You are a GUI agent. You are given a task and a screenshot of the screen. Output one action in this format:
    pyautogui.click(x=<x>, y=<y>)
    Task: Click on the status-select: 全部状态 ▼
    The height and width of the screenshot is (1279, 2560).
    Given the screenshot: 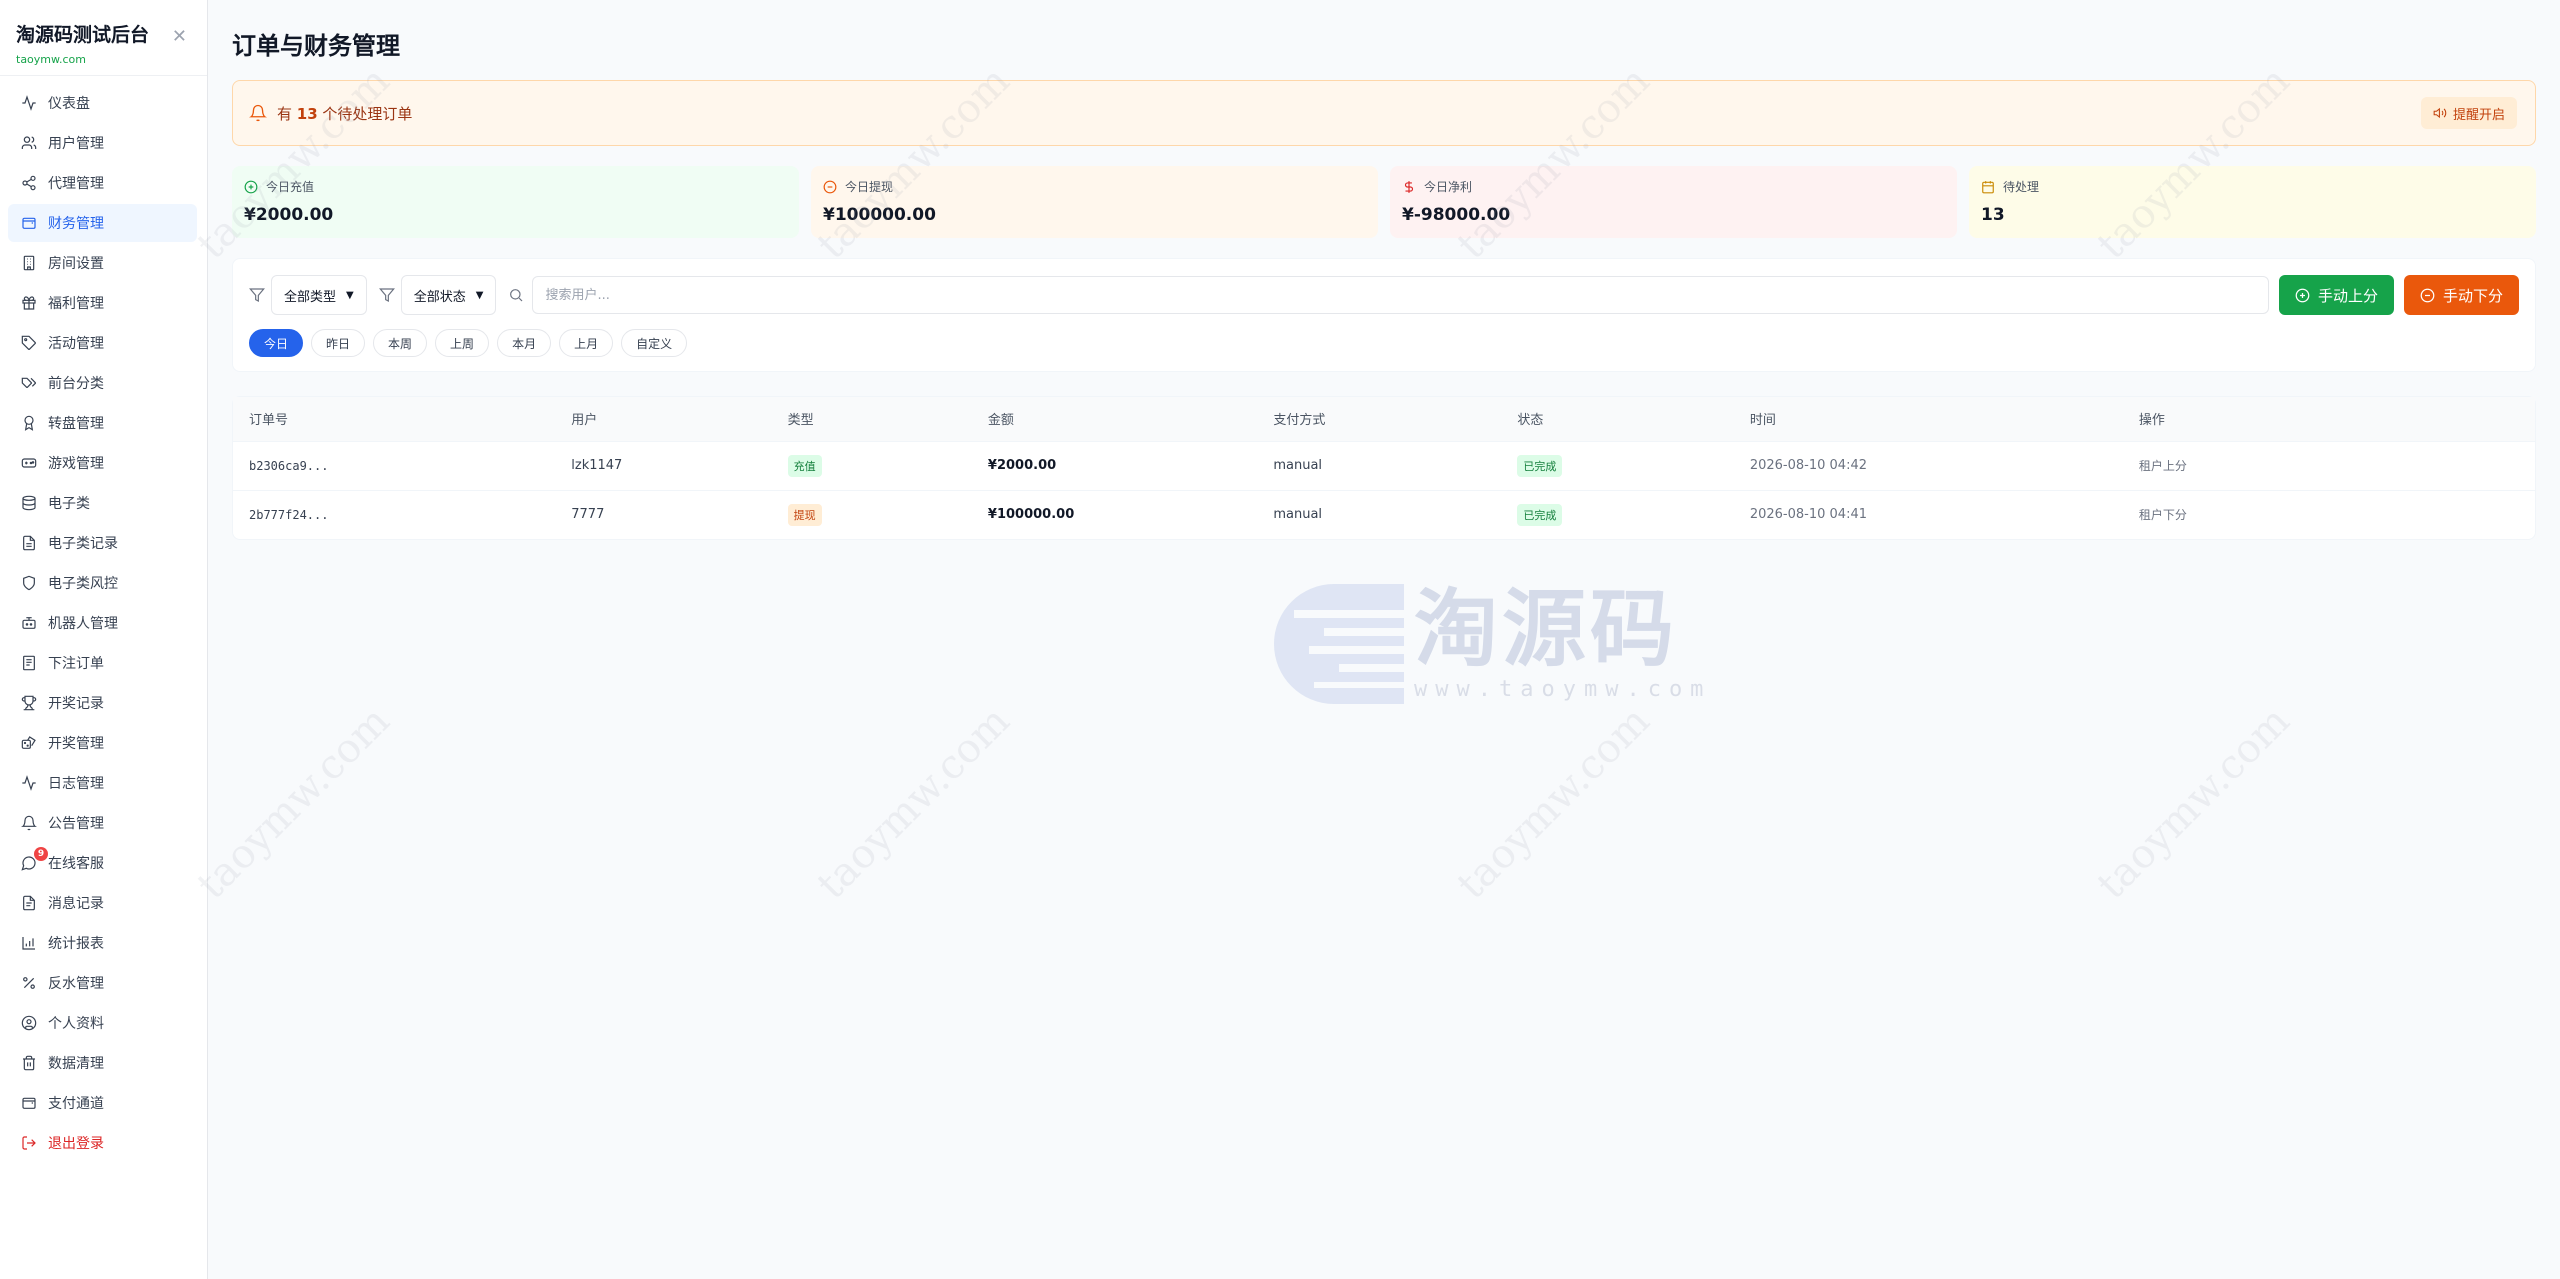 What is the action you would take?
    pyautogui.click(x=448, y=295)
    